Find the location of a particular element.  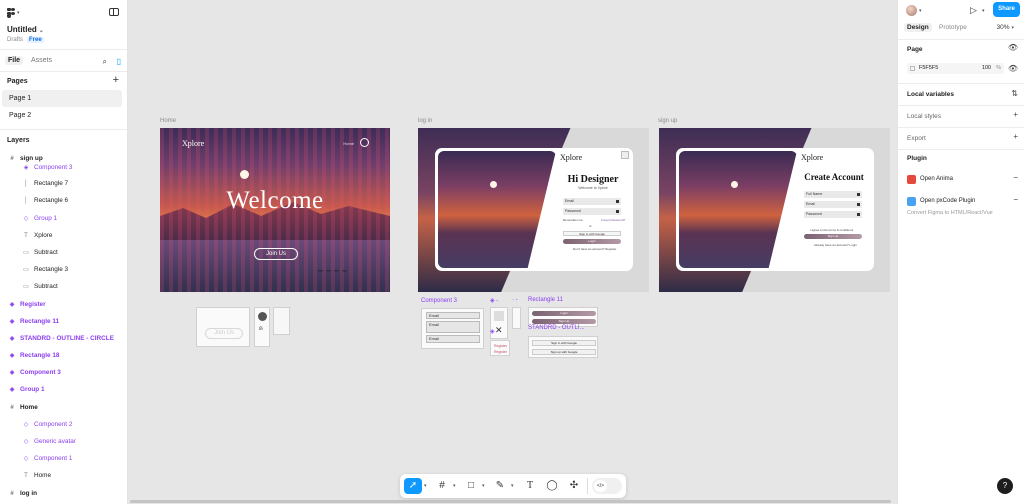

plugin-open-anima: Open Anima is located at coordinates (930, 179).